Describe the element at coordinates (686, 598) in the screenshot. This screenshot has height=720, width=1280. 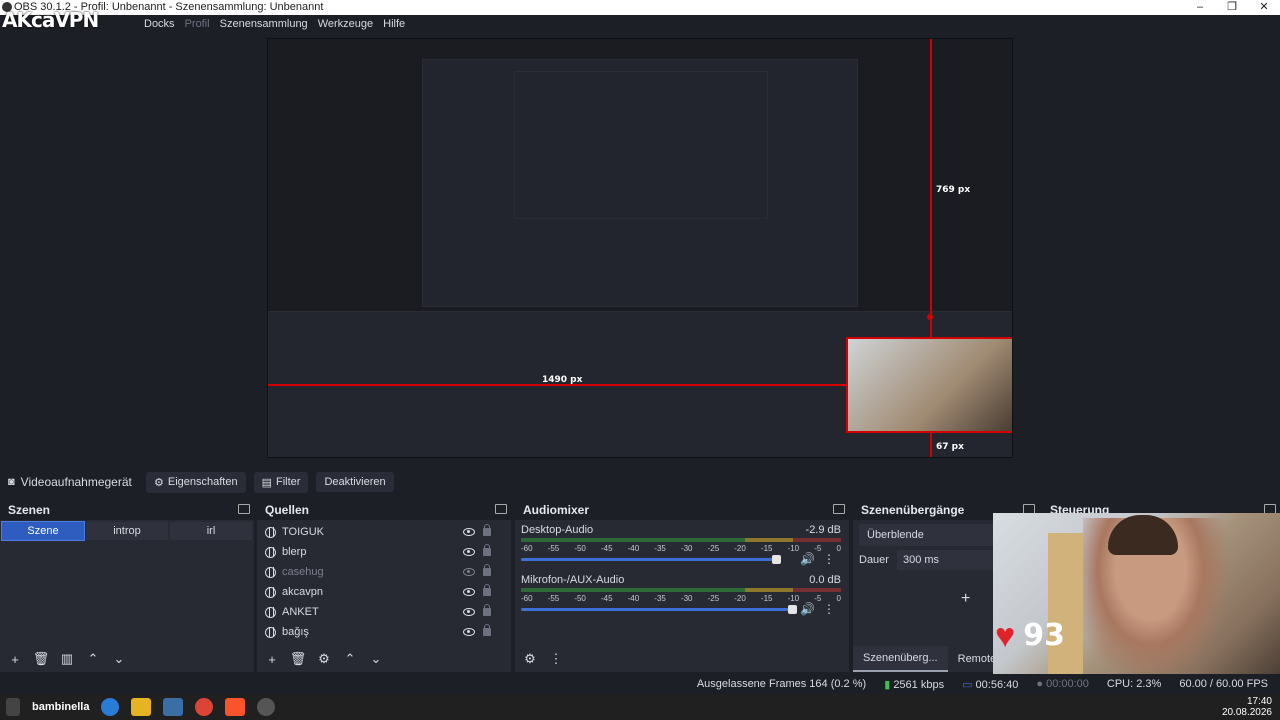
I see `meter-tick: -30` at that location.